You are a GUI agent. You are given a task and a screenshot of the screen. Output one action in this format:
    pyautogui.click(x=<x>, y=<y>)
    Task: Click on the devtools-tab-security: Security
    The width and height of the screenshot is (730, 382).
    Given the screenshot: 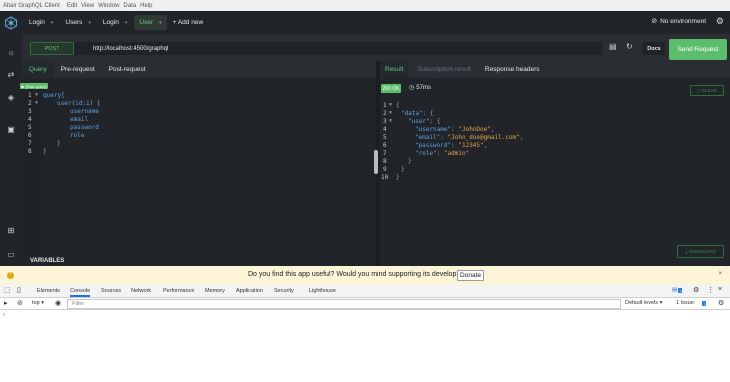 What is the action you would take?
    pyautogui.click(x=284, y=291)
    